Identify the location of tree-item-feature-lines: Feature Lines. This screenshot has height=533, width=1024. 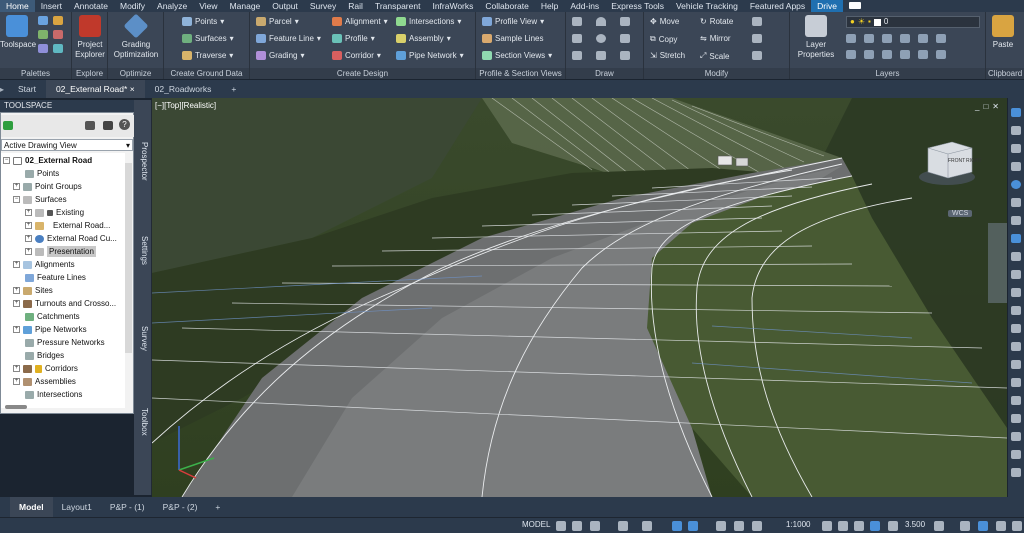
(55, 277).